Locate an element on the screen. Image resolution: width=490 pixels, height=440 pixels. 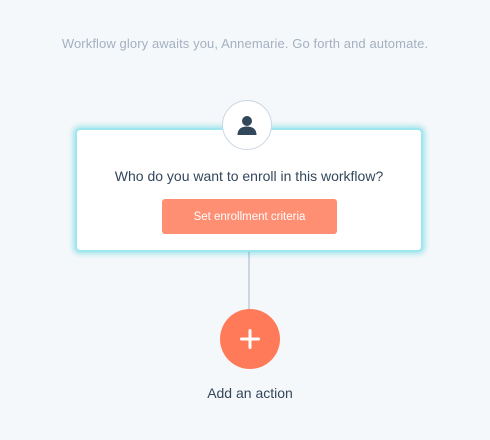
plus-icon is located at coordinates (250, 339).